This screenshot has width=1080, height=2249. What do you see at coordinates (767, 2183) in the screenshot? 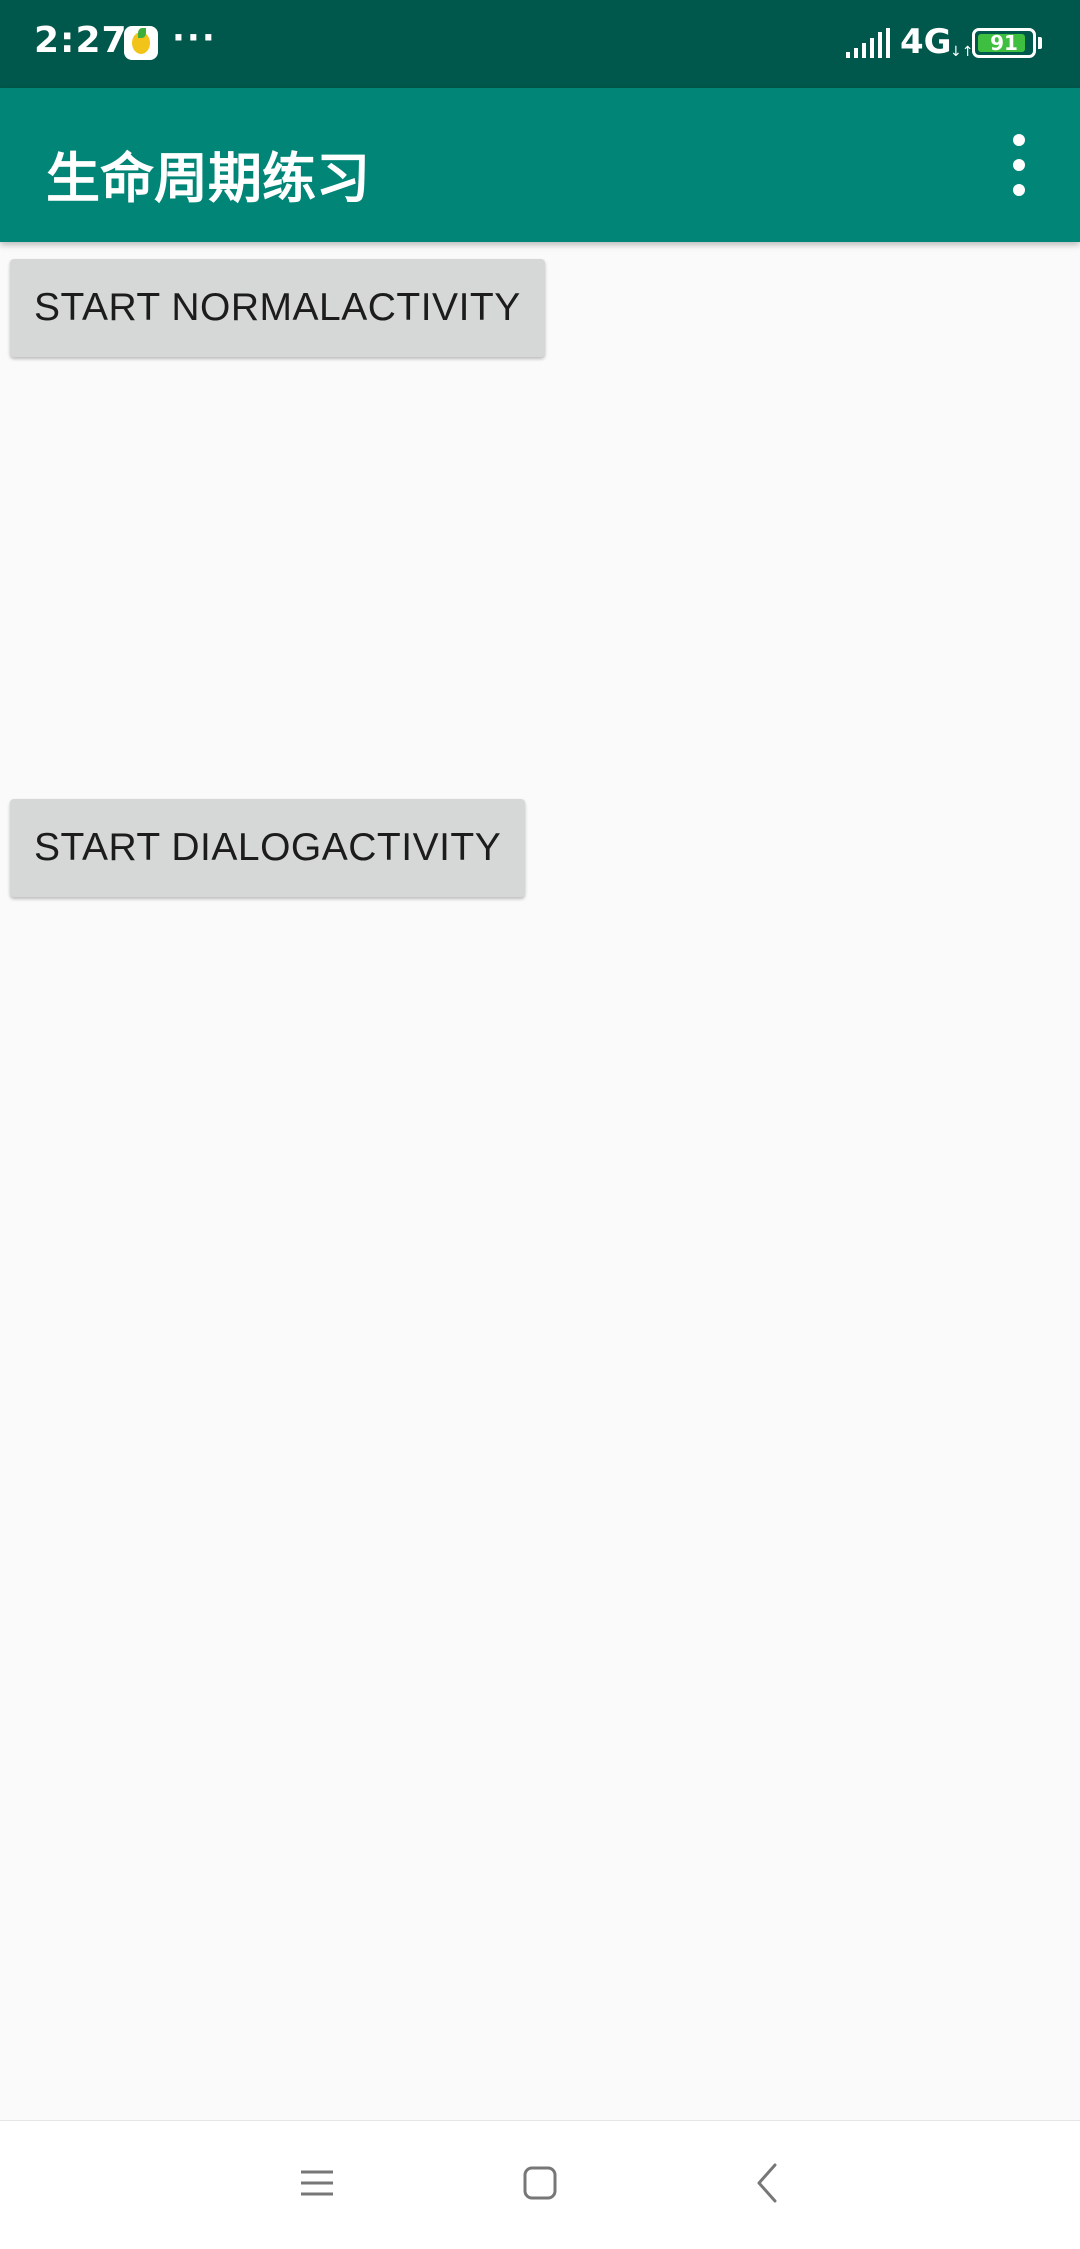
I see `back-icon` at bounding box center [767, 2183].